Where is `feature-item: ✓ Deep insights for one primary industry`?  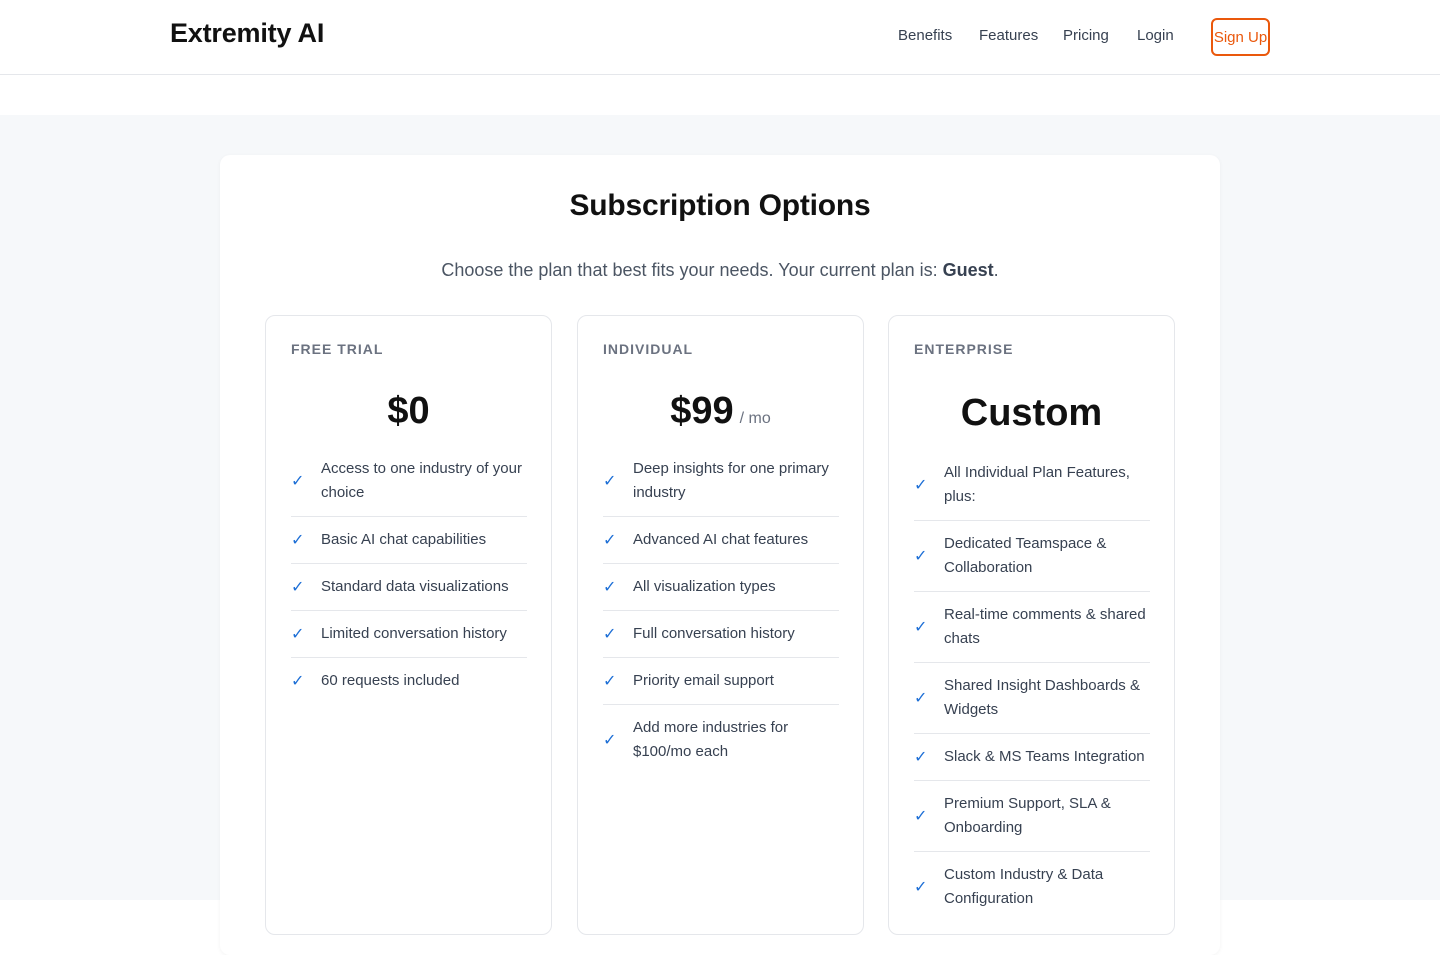 feature-item: ✓ Deep insights for one primary industry is located at coordinates (721, 481).